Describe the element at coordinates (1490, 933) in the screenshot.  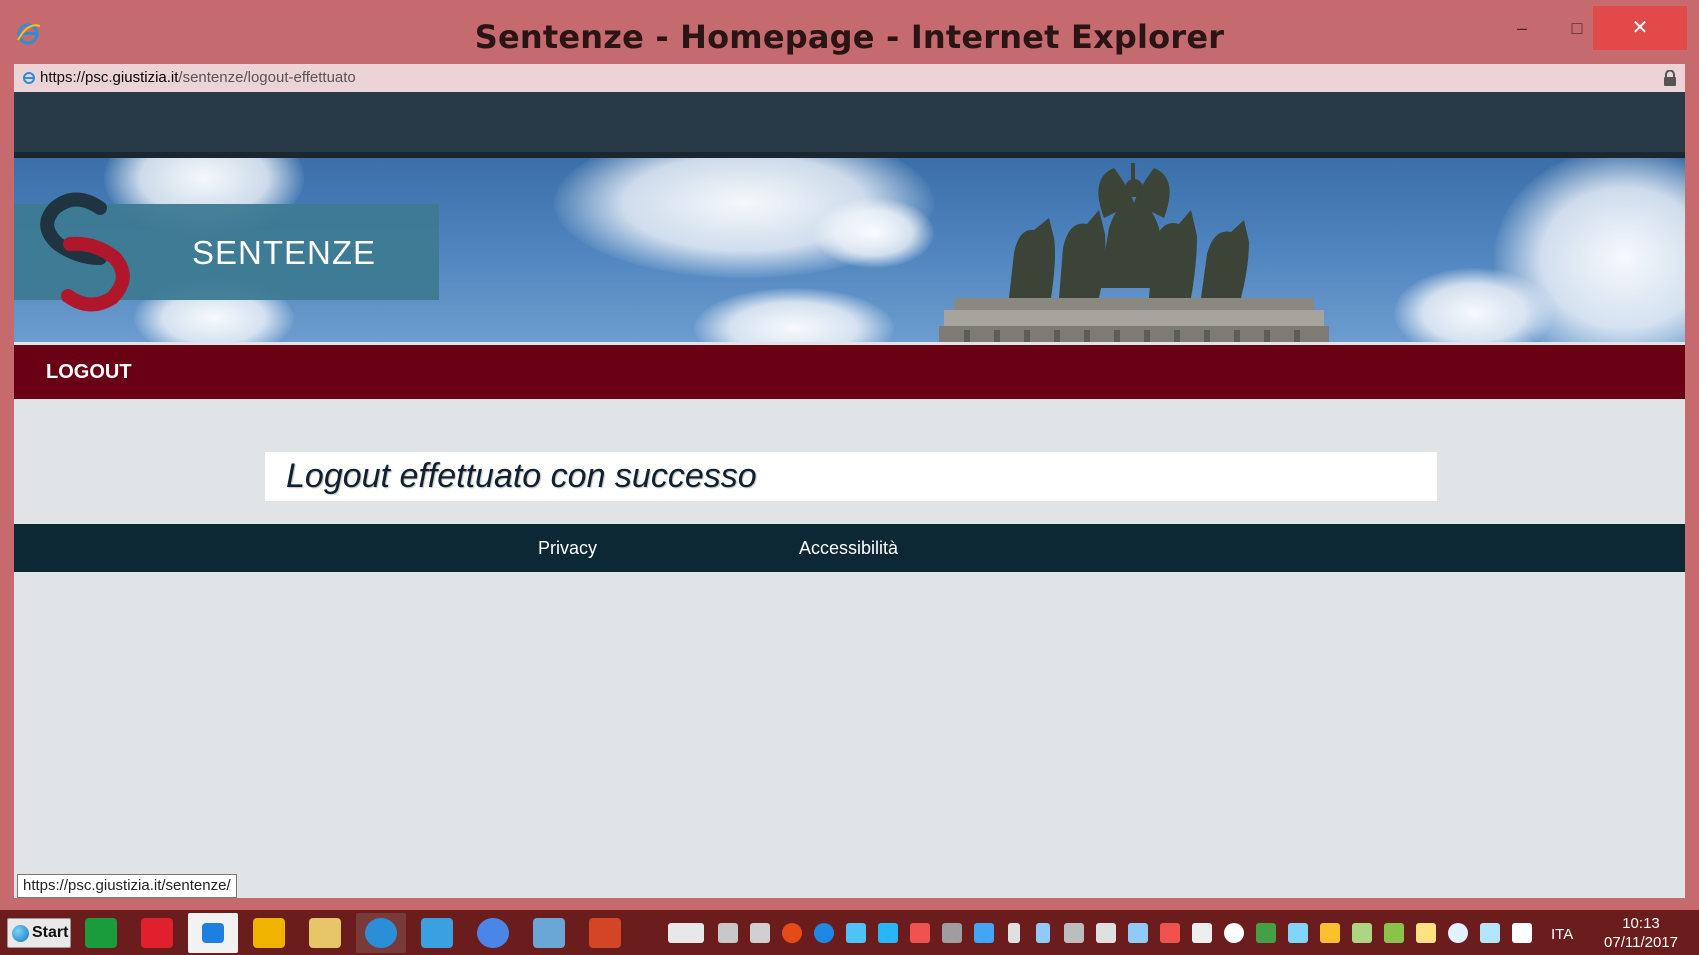
I see `wifi-icon` at that location.